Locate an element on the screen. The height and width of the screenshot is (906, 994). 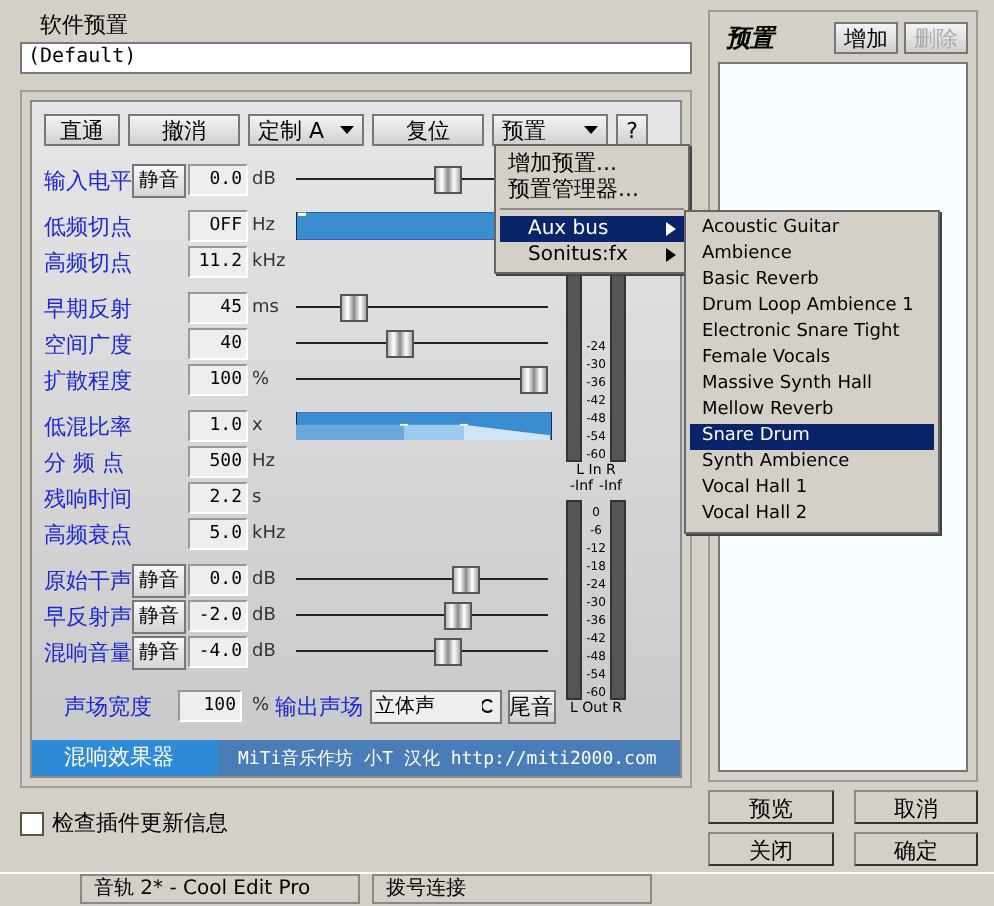
parameter-label: 混响音量 is located at coordinates (88, 652).